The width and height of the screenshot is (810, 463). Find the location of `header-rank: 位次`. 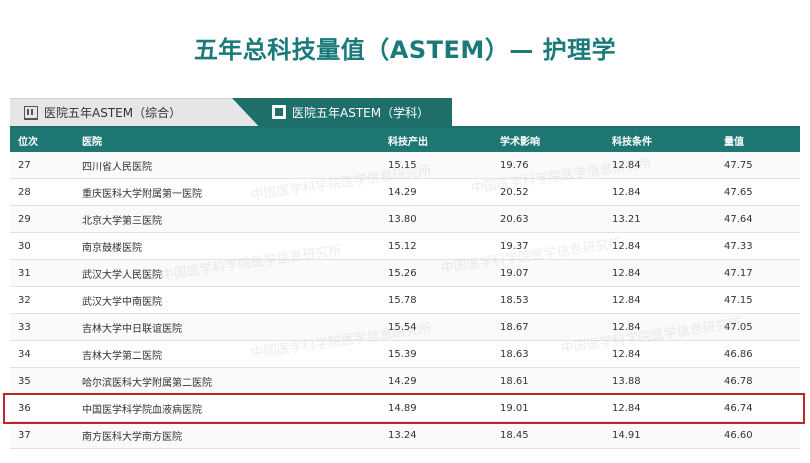

header-rank: 位次 is located at coordinates (46, 140).